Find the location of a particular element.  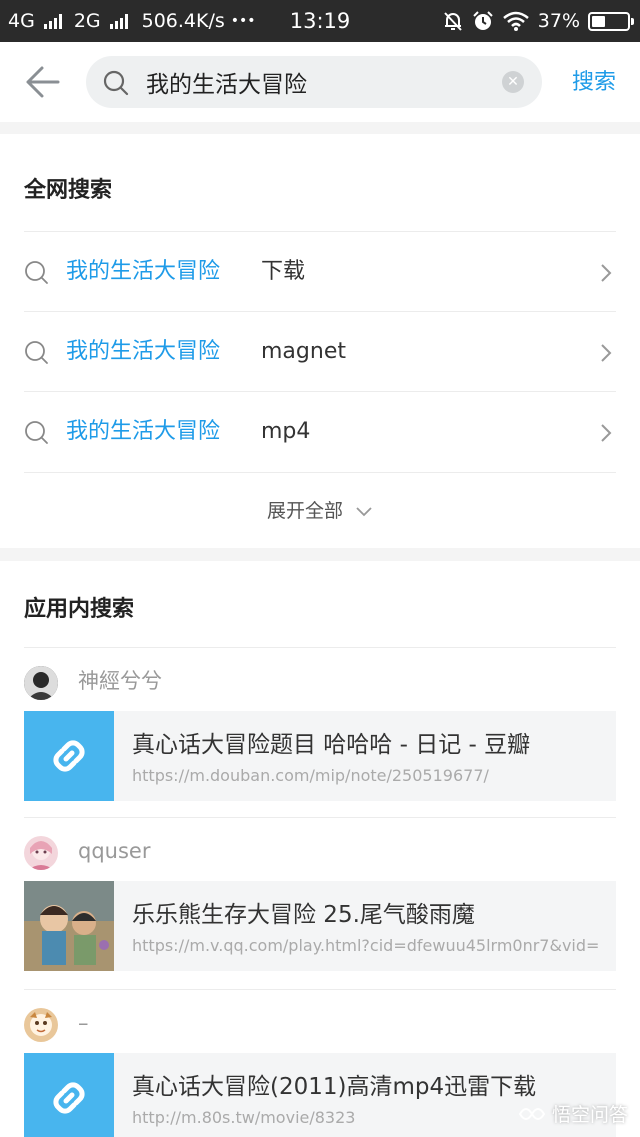

expand-all-button: 展开全部 is located at coordinates (320, 510).